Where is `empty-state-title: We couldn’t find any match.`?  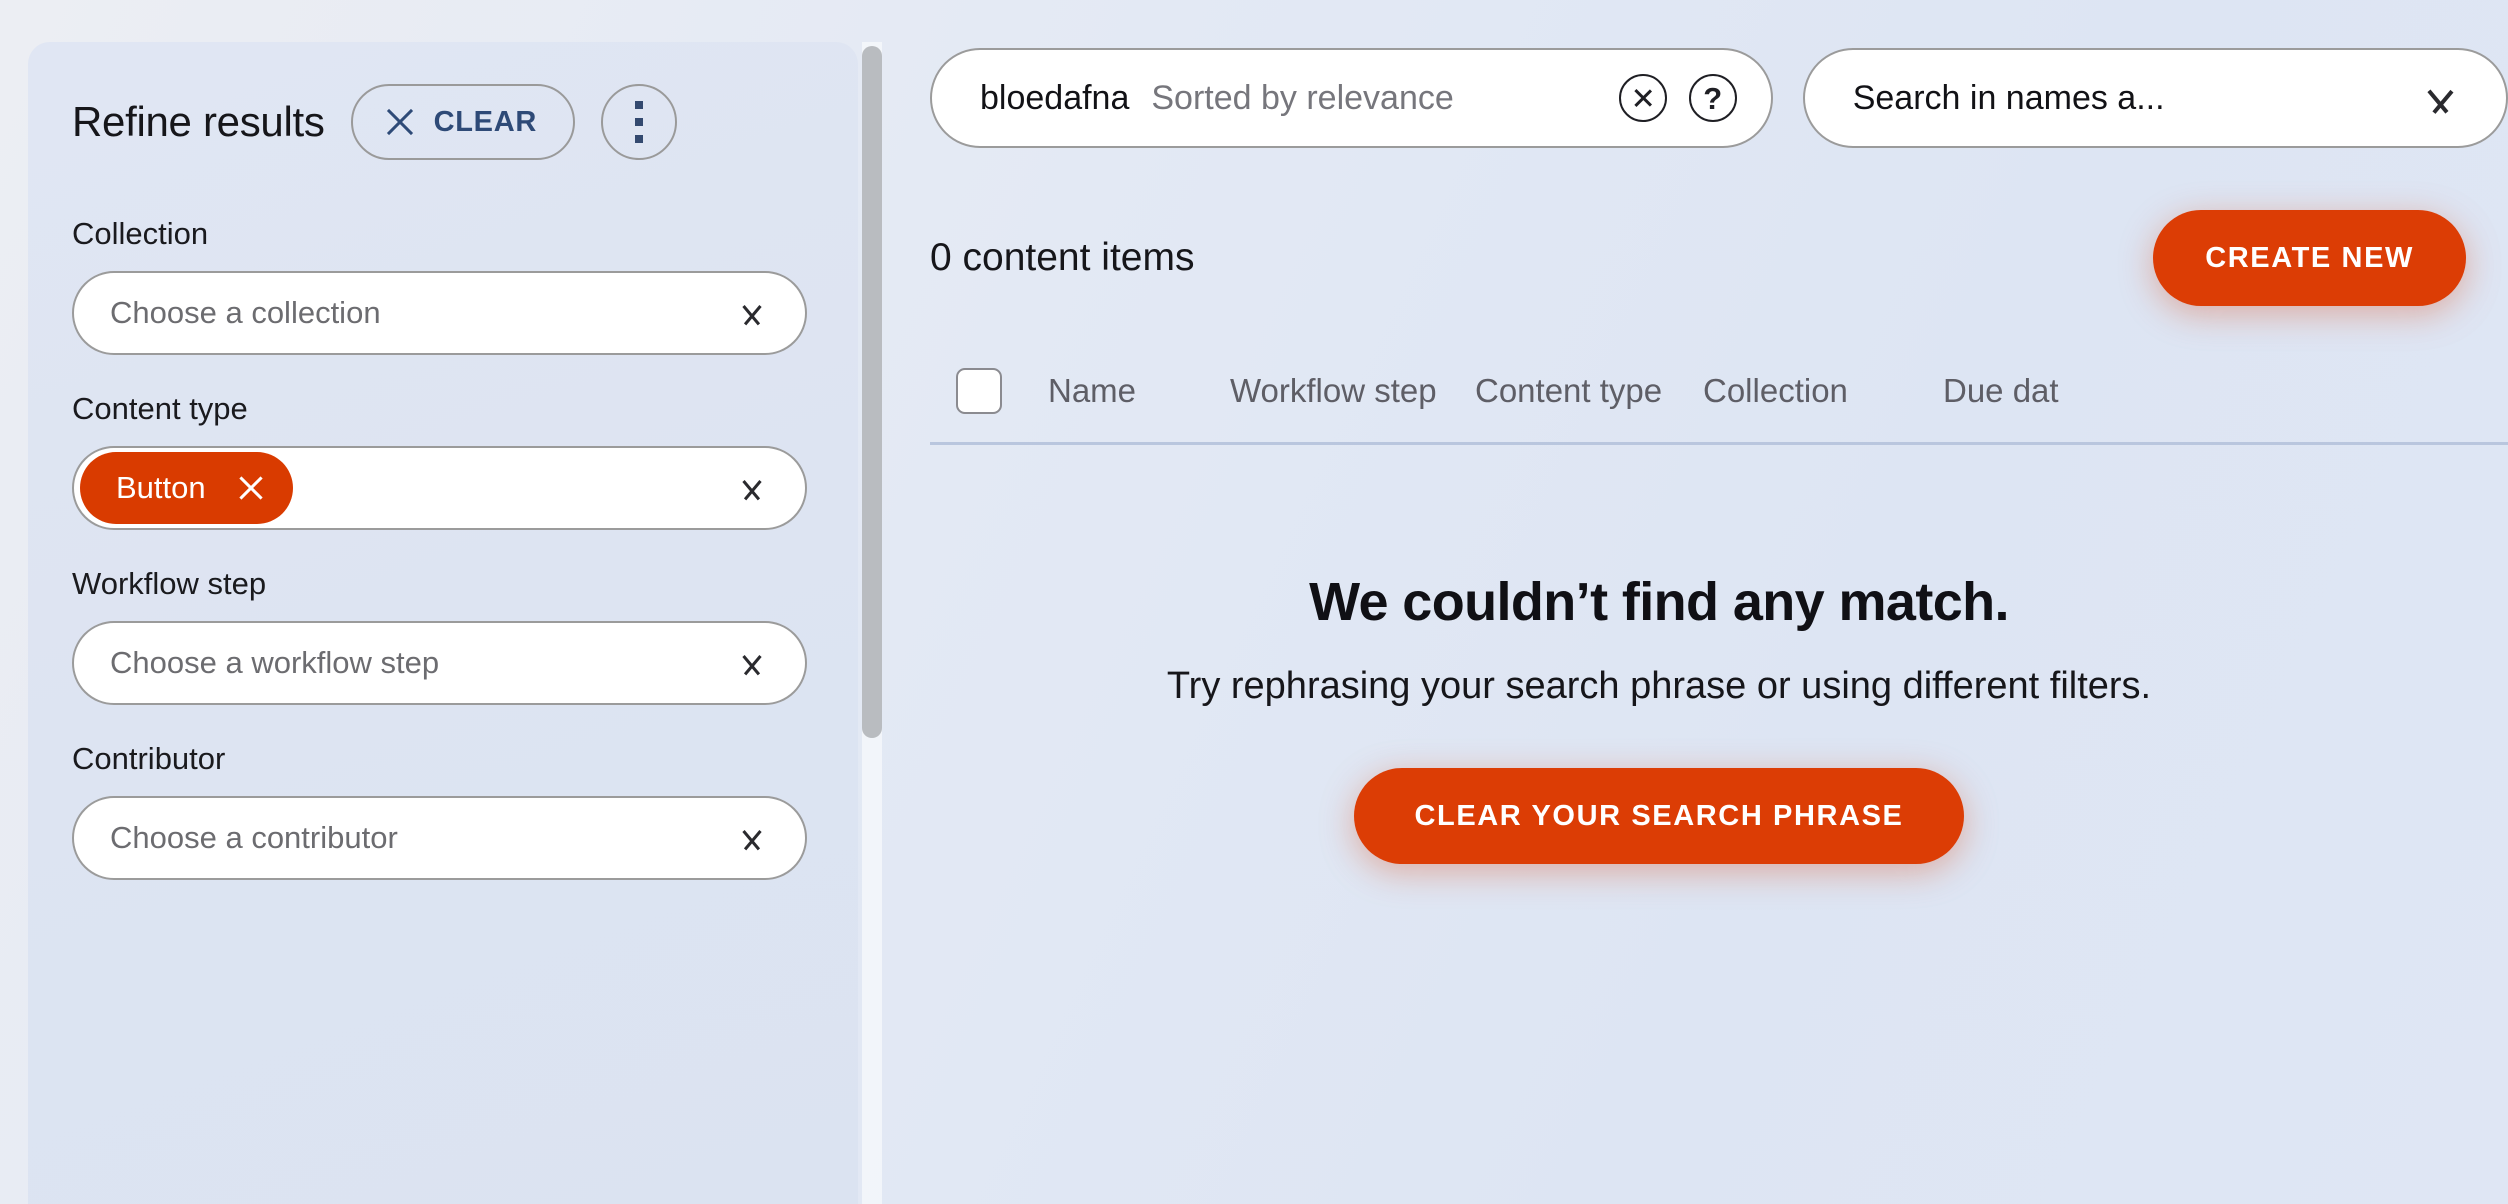 empty-state-title: We couldn’t find any match. is located at coordinates (1659, 602).